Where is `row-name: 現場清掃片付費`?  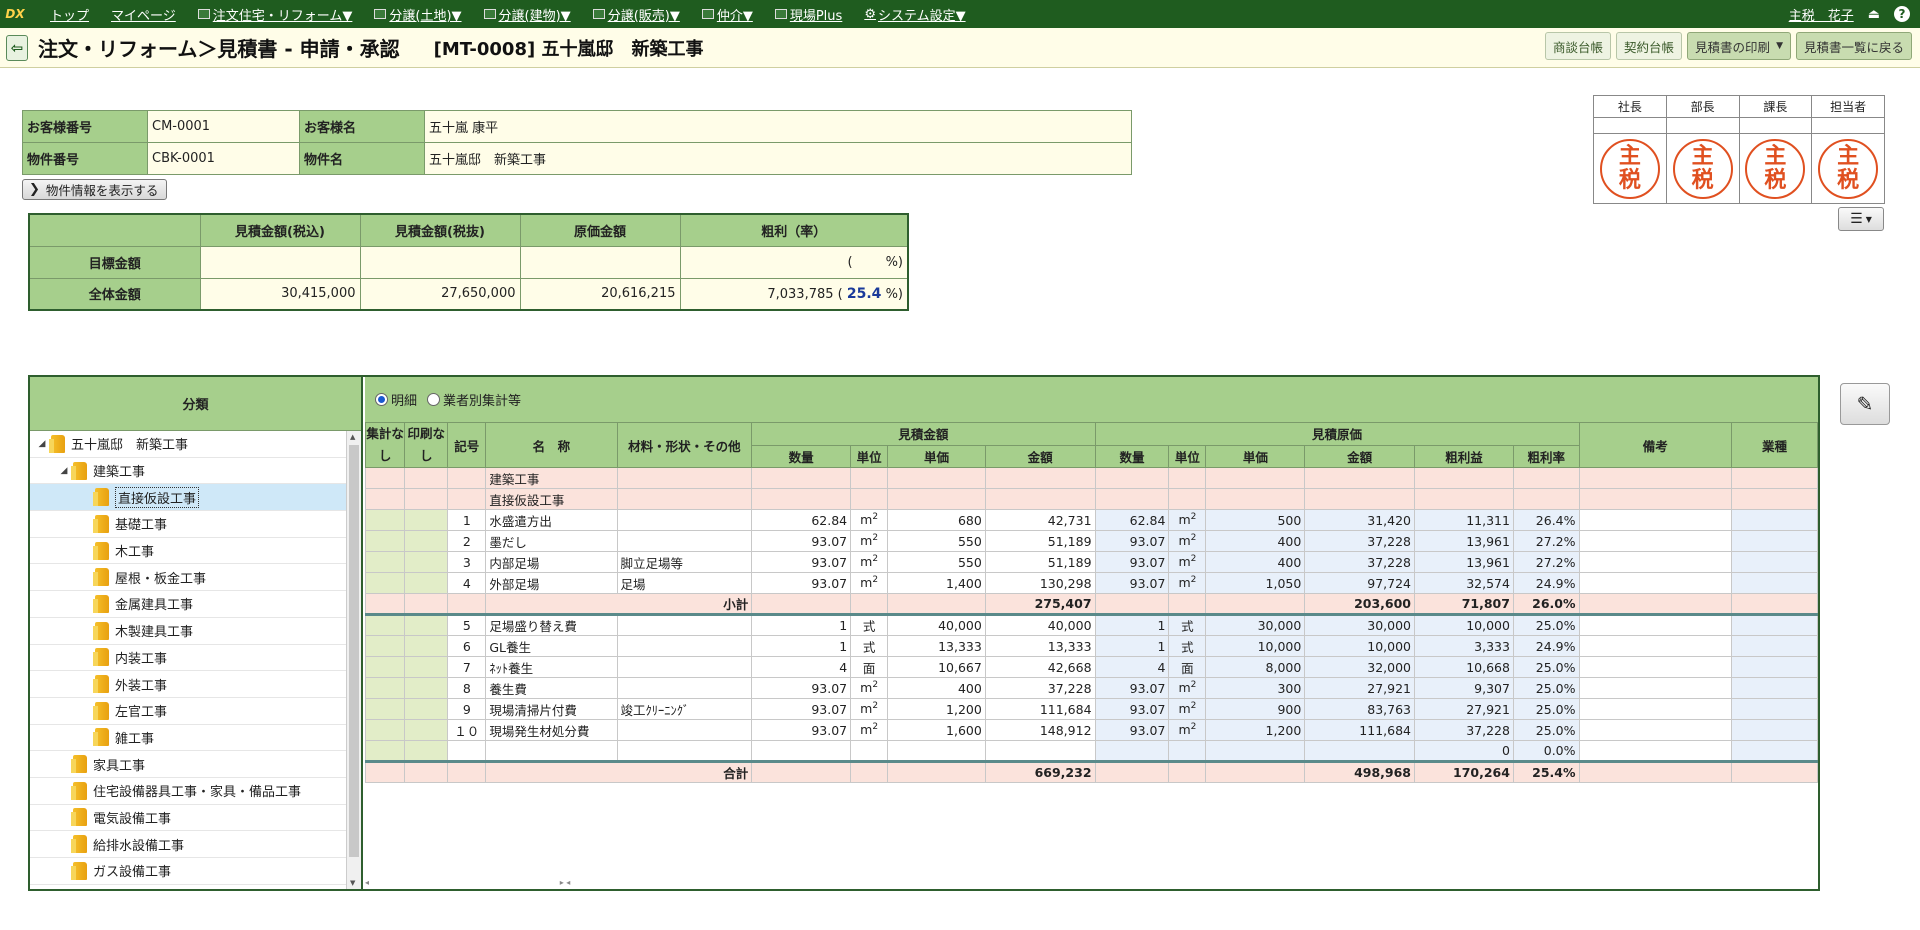
row-name: 現場清掃片付費 is located at coordinates (551, 709).